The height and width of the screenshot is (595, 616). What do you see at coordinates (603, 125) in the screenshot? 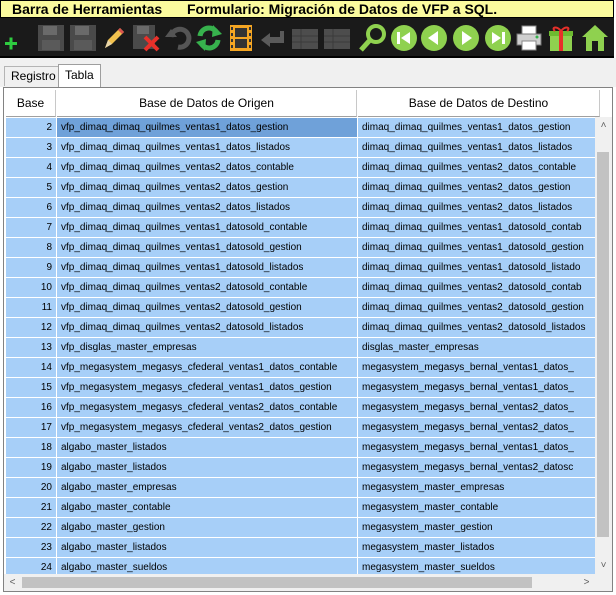
I see `scroll-up-icon: ˄` at bounding box center [603, 125].